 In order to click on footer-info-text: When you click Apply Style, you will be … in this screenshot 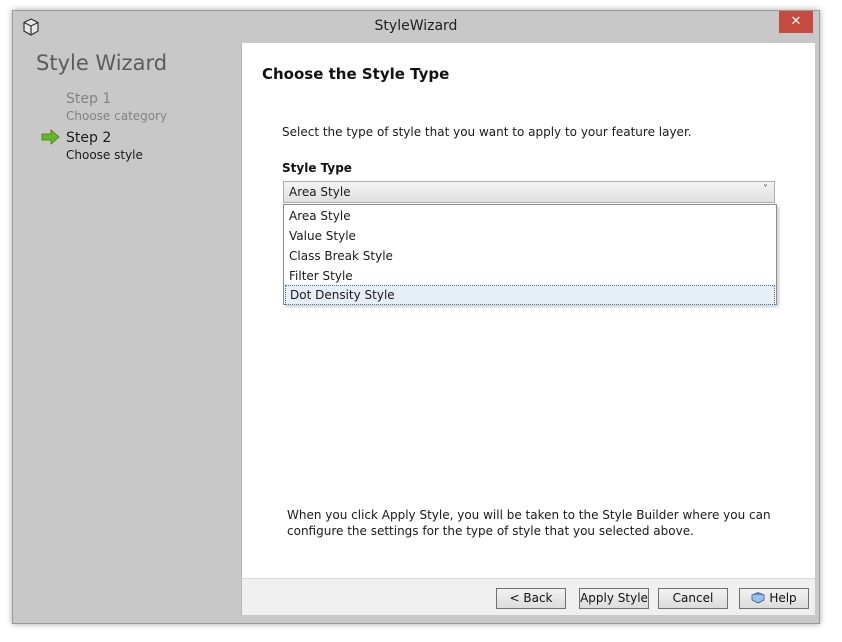, I will do `click(529, 523)`.